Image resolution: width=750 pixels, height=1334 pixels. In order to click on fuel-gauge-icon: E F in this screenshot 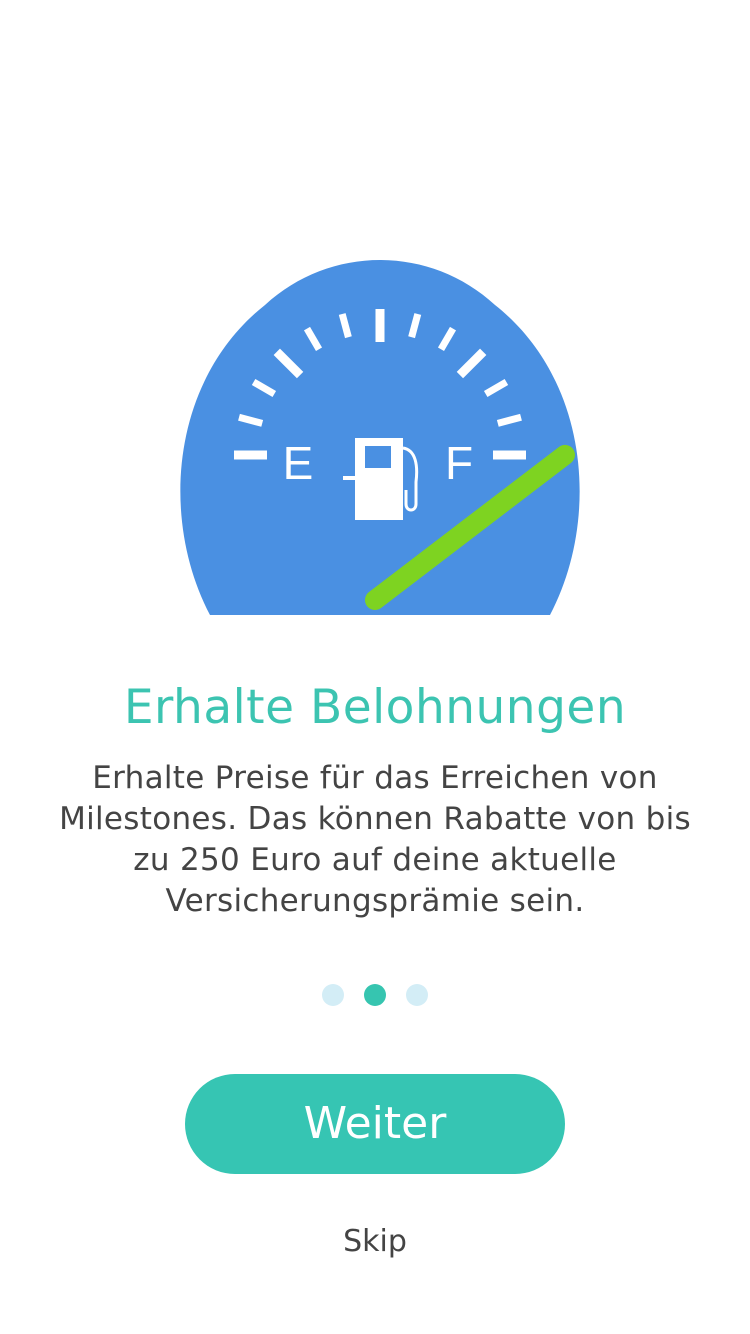, I will do `click(380, 437)`.